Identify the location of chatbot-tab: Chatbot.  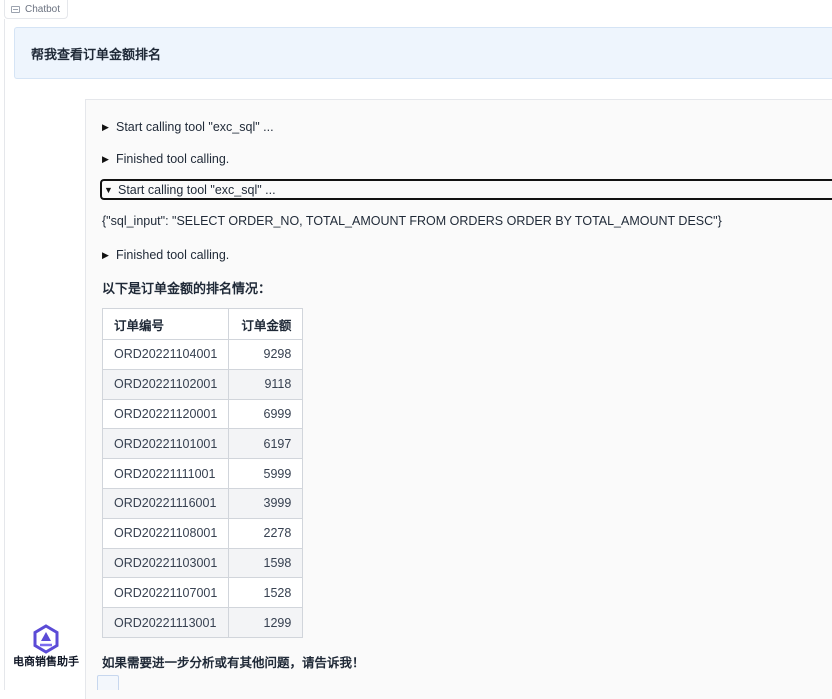
(36, 9).